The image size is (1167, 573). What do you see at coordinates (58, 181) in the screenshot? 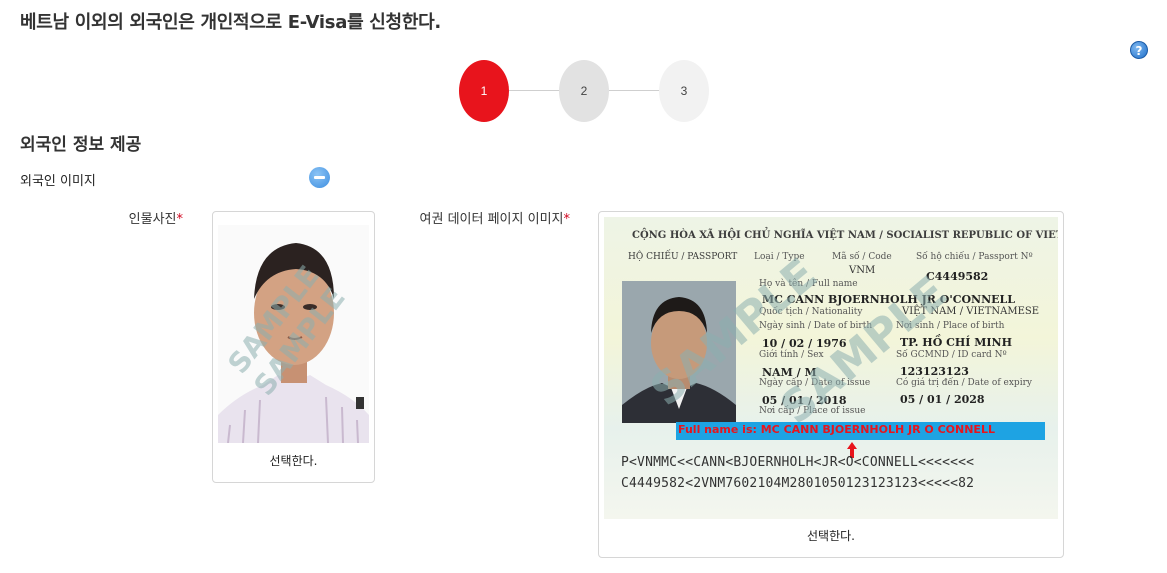
I see `subsection-label: 외국인 이미지` at bounding box center [58, 181].